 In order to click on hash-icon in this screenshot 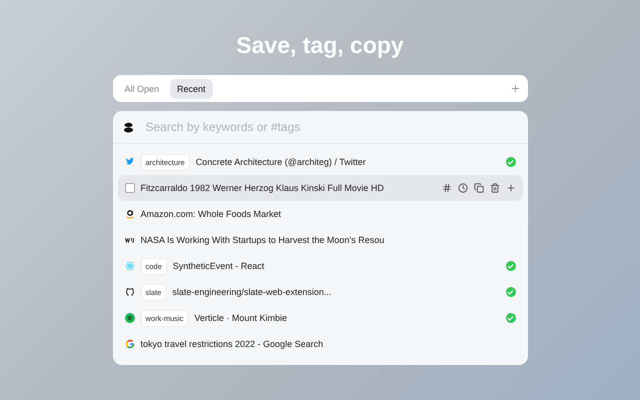, I will do `click(447, 188)`.